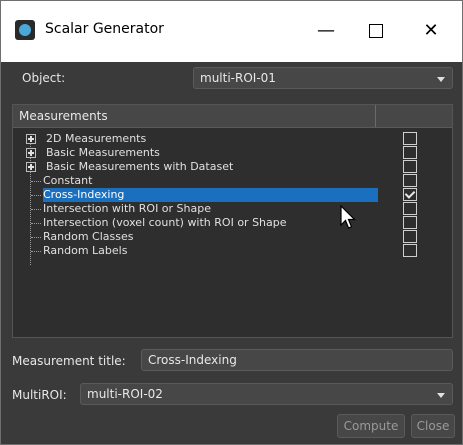 The image size is (463, 445). I want to click on tree-item-label: Cross-Indexing, so click(84, 194).